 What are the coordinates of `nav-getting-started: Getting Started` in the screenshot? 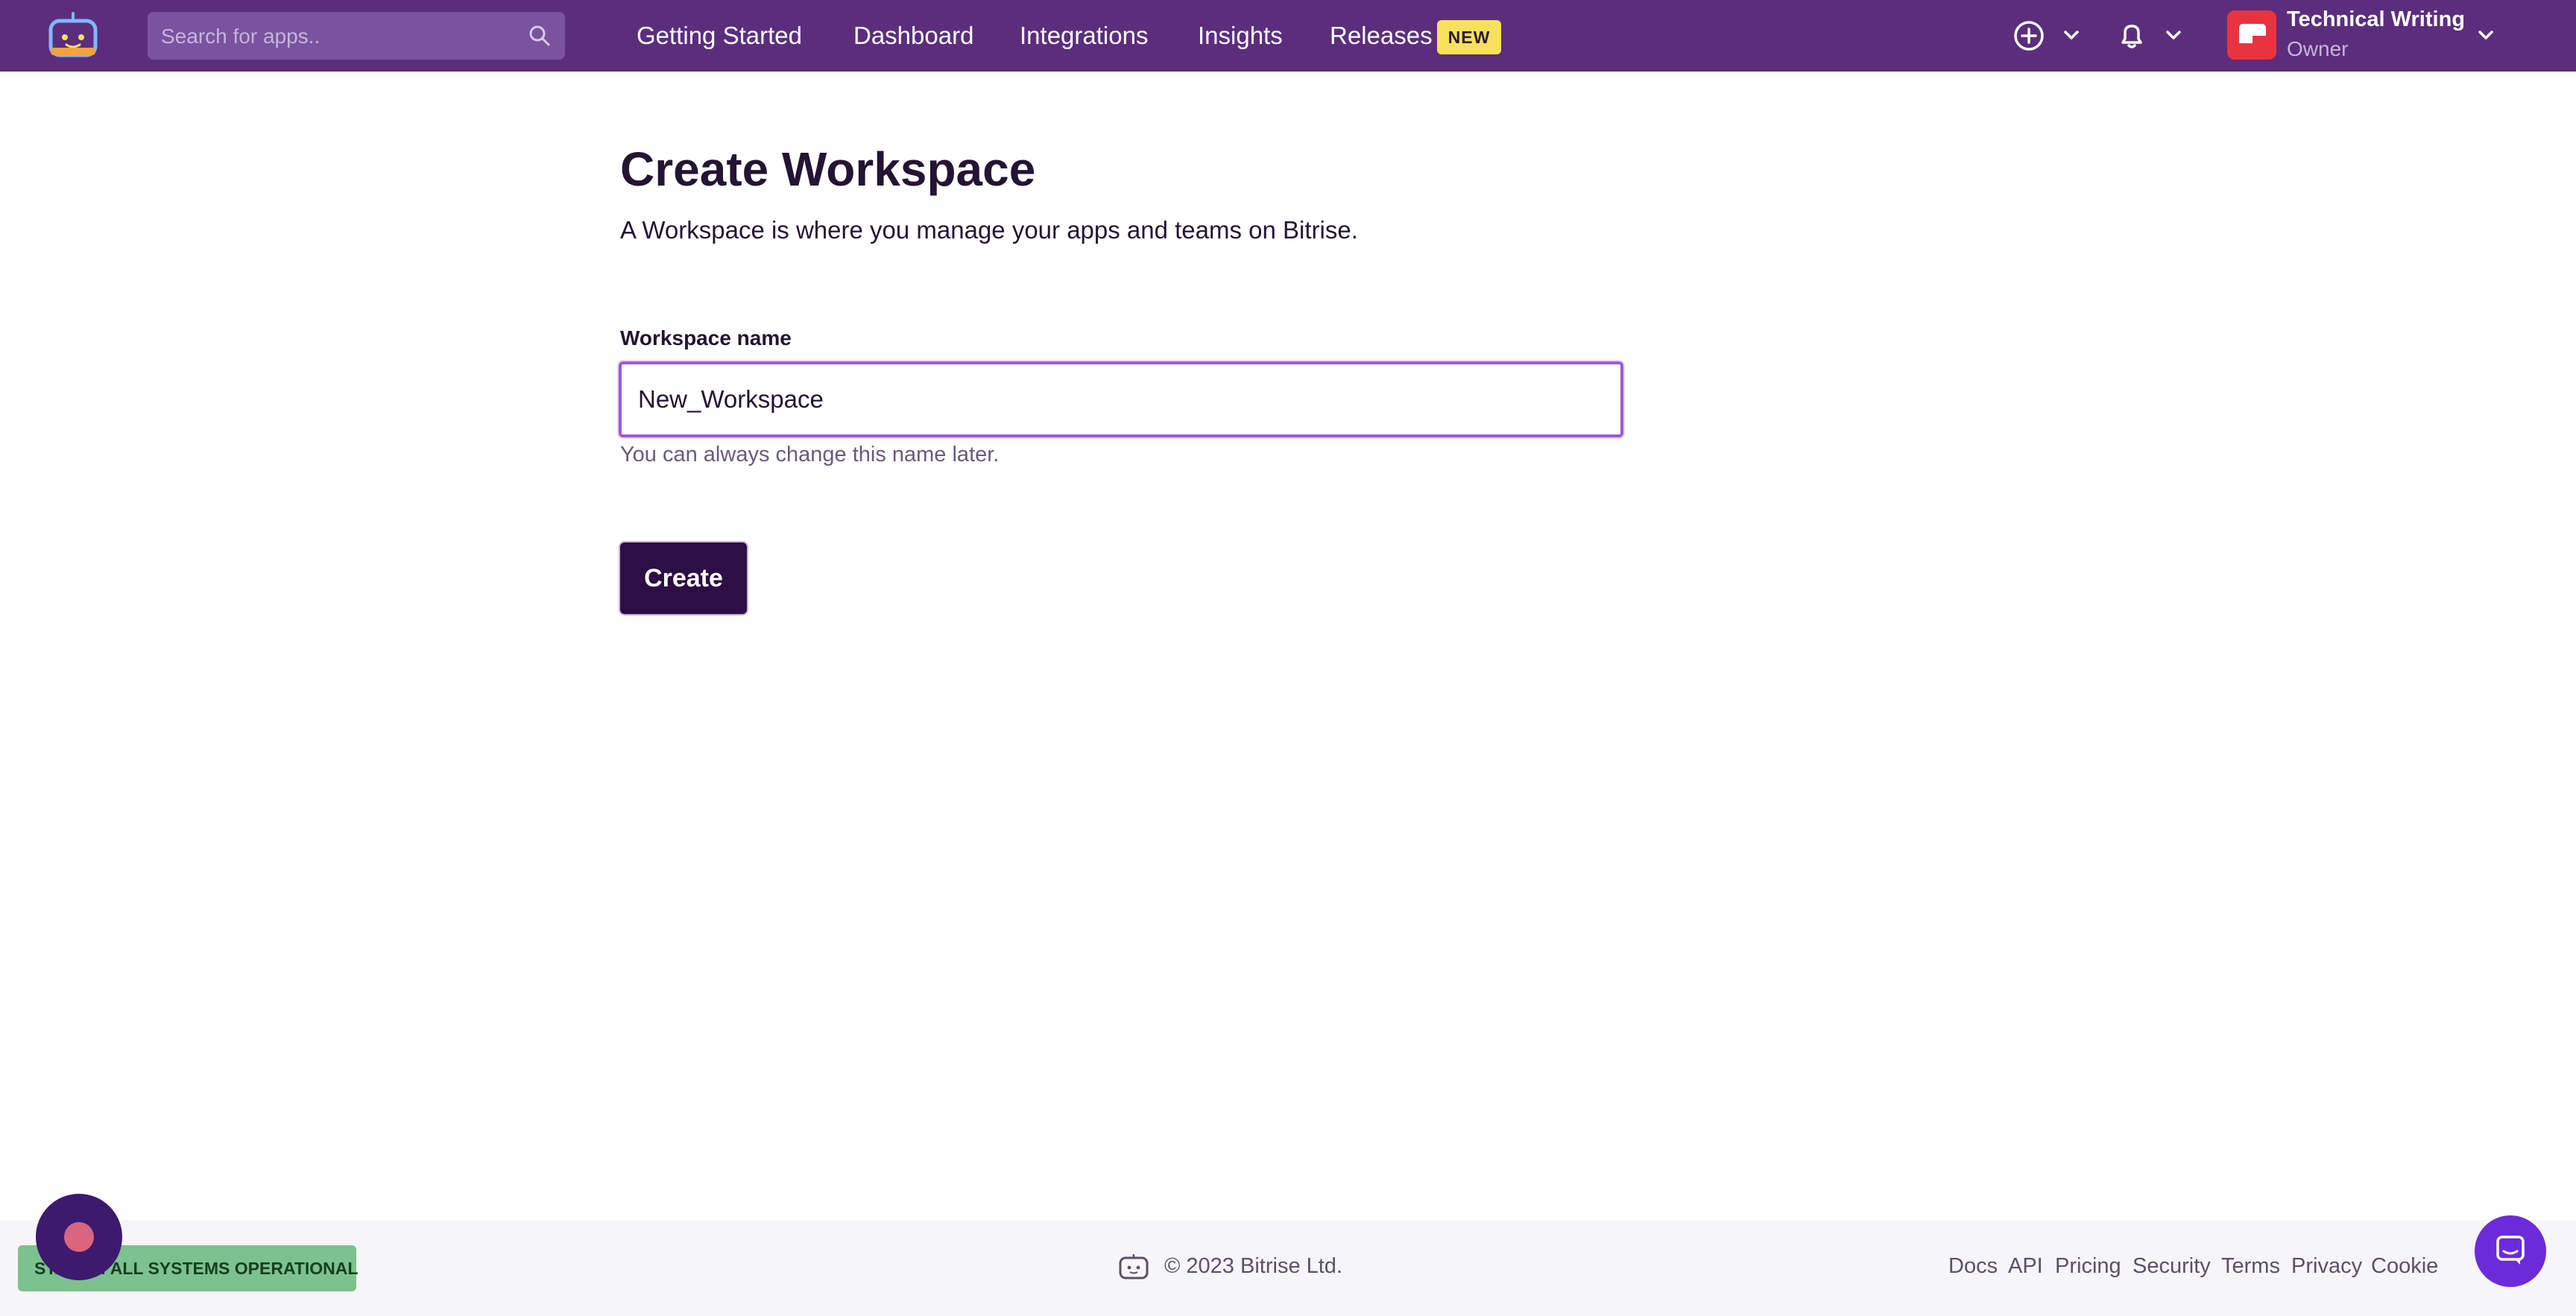 It's located at (719, 35).